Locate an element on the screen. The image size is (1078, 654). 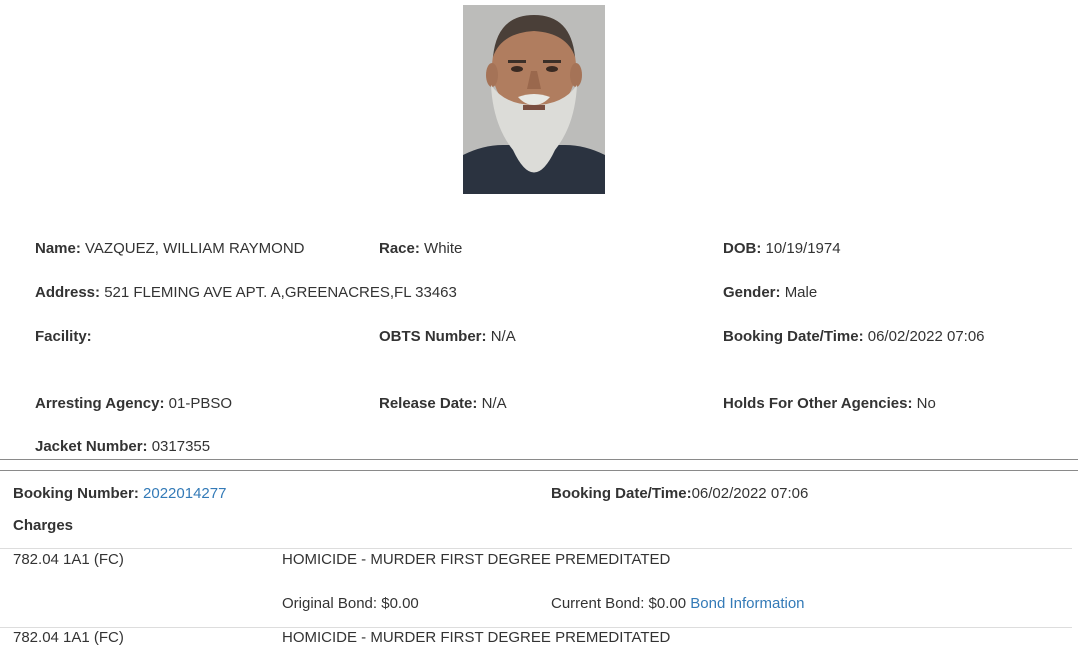
inmate-booking-datetime: 06/02/2022 07:06 is located at coordinates (926, 336).